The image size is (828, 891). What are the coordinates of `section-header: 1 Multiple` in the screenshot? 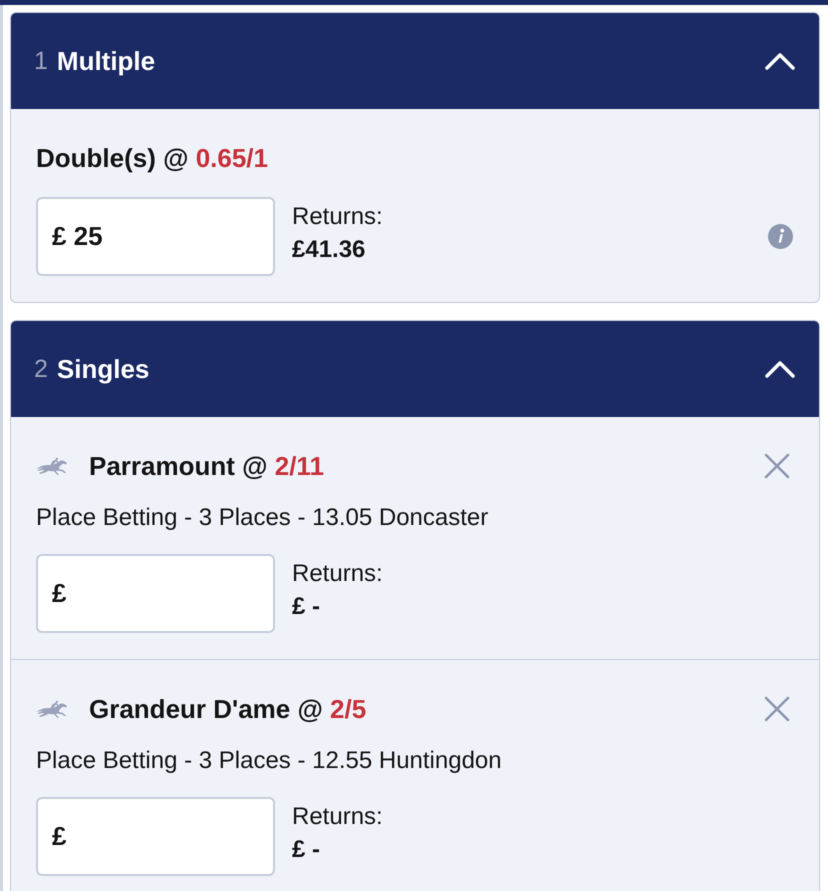 It's located at (415, 61).